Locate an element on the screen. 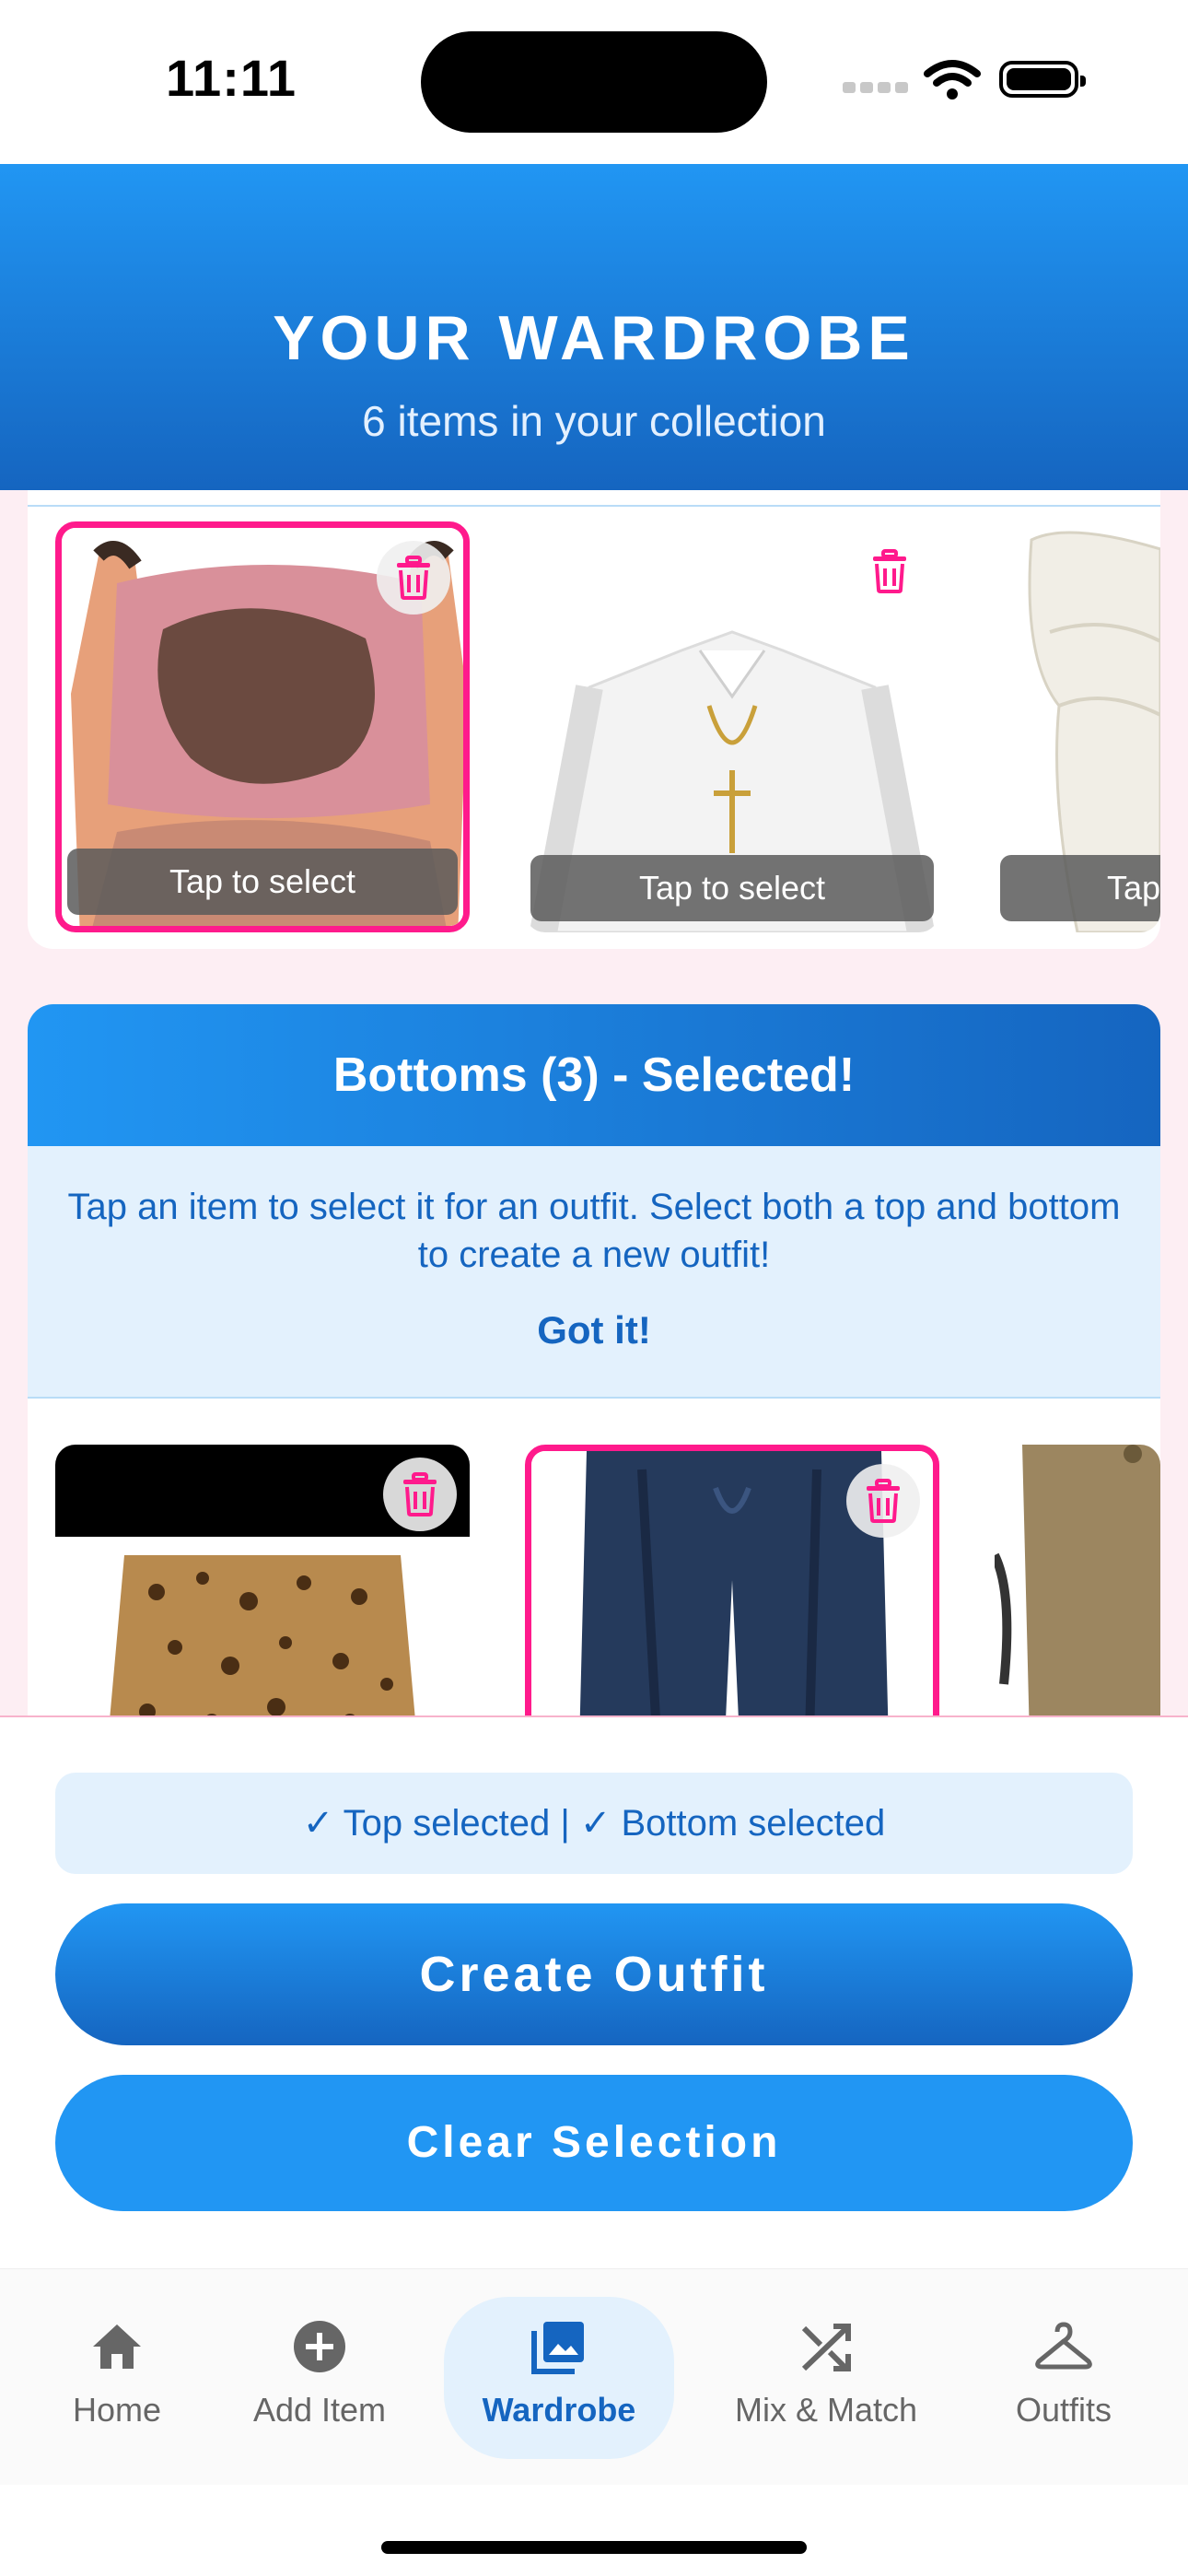 The image size is (1188, 2576). got-it-button: Got it! is located at coordinates (594, 1330).